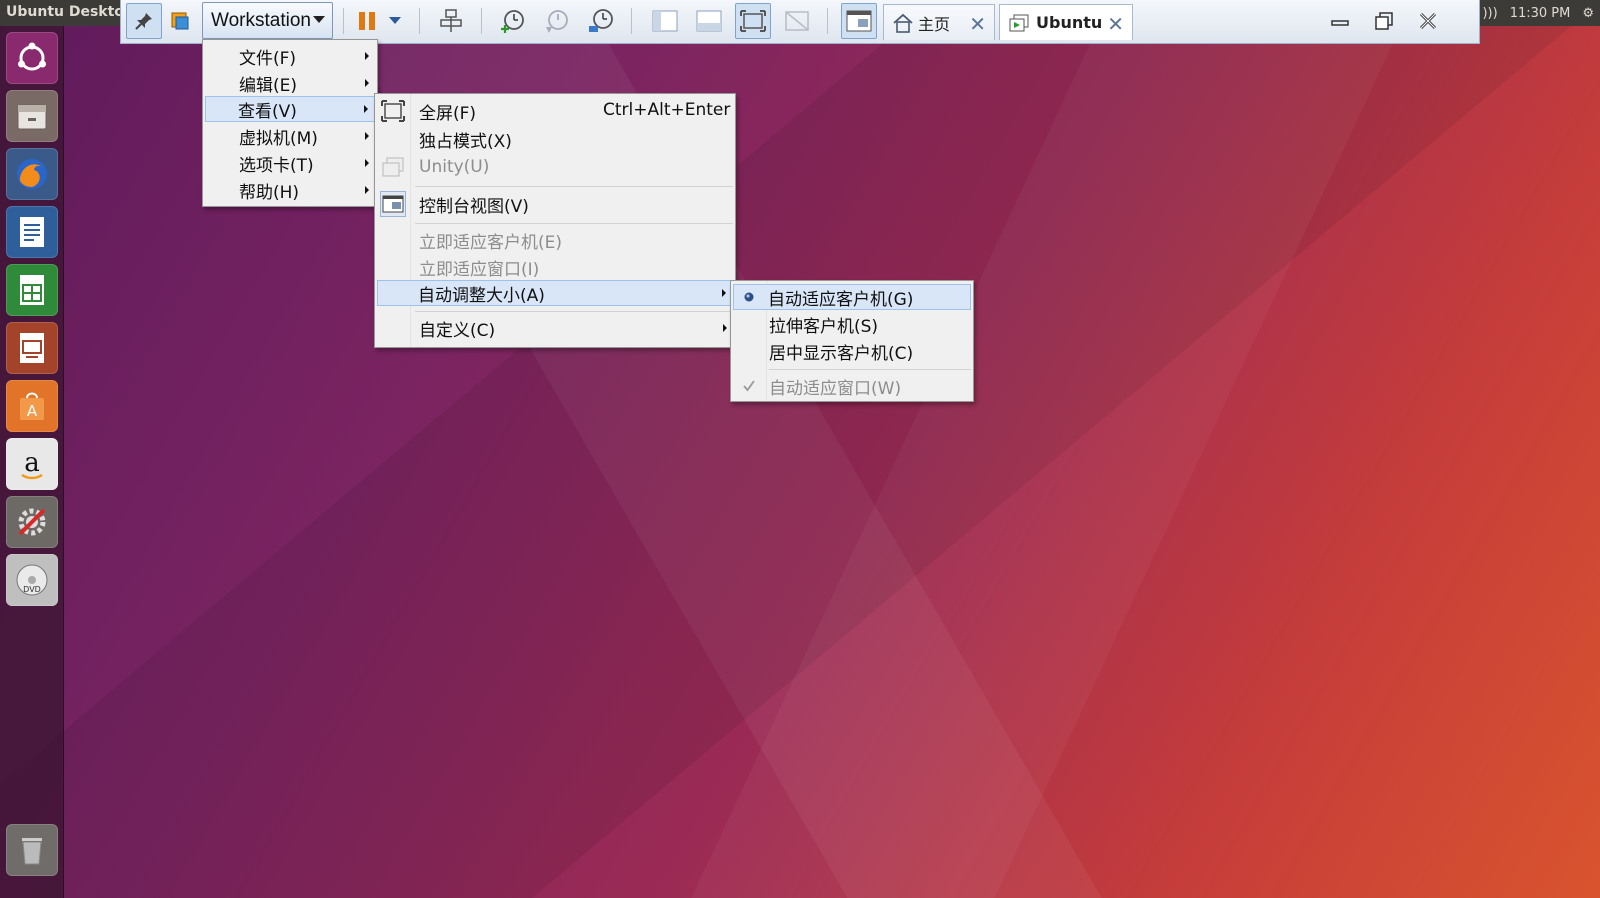 Image resolution: width=1600 pixels, height=898 pixels. Describe the element at coordinates (32, 348) in the screenshot. I see `libreoffice-impress-icon` at that location.